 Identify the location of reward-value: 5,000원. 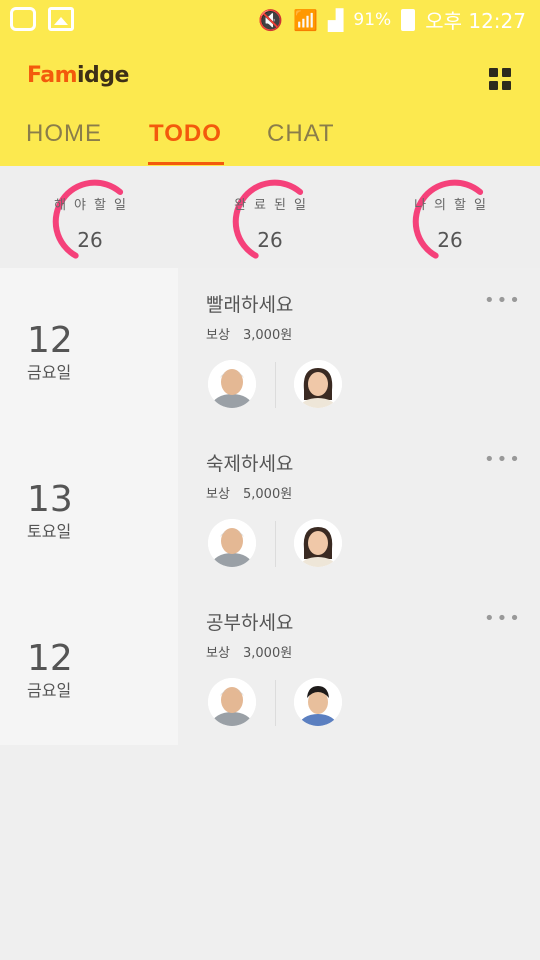
(268, 494).